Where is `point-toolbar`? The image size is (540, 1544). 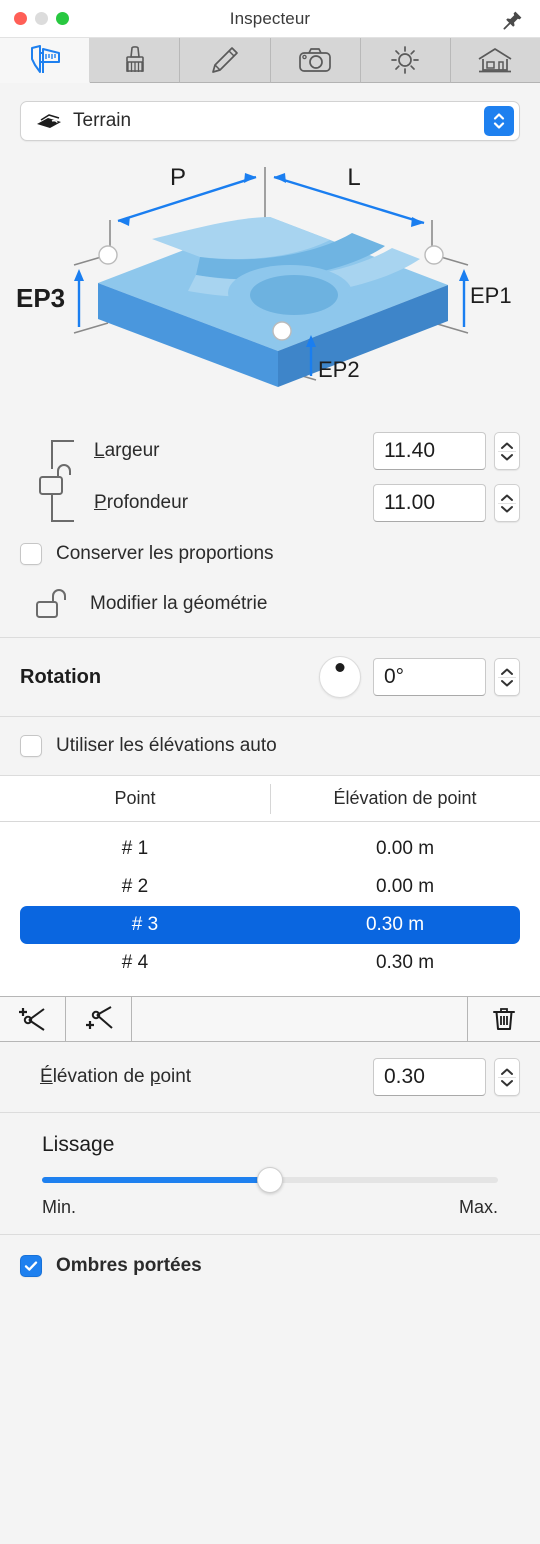 point-toolbar is located at coordinates (270, 1019).